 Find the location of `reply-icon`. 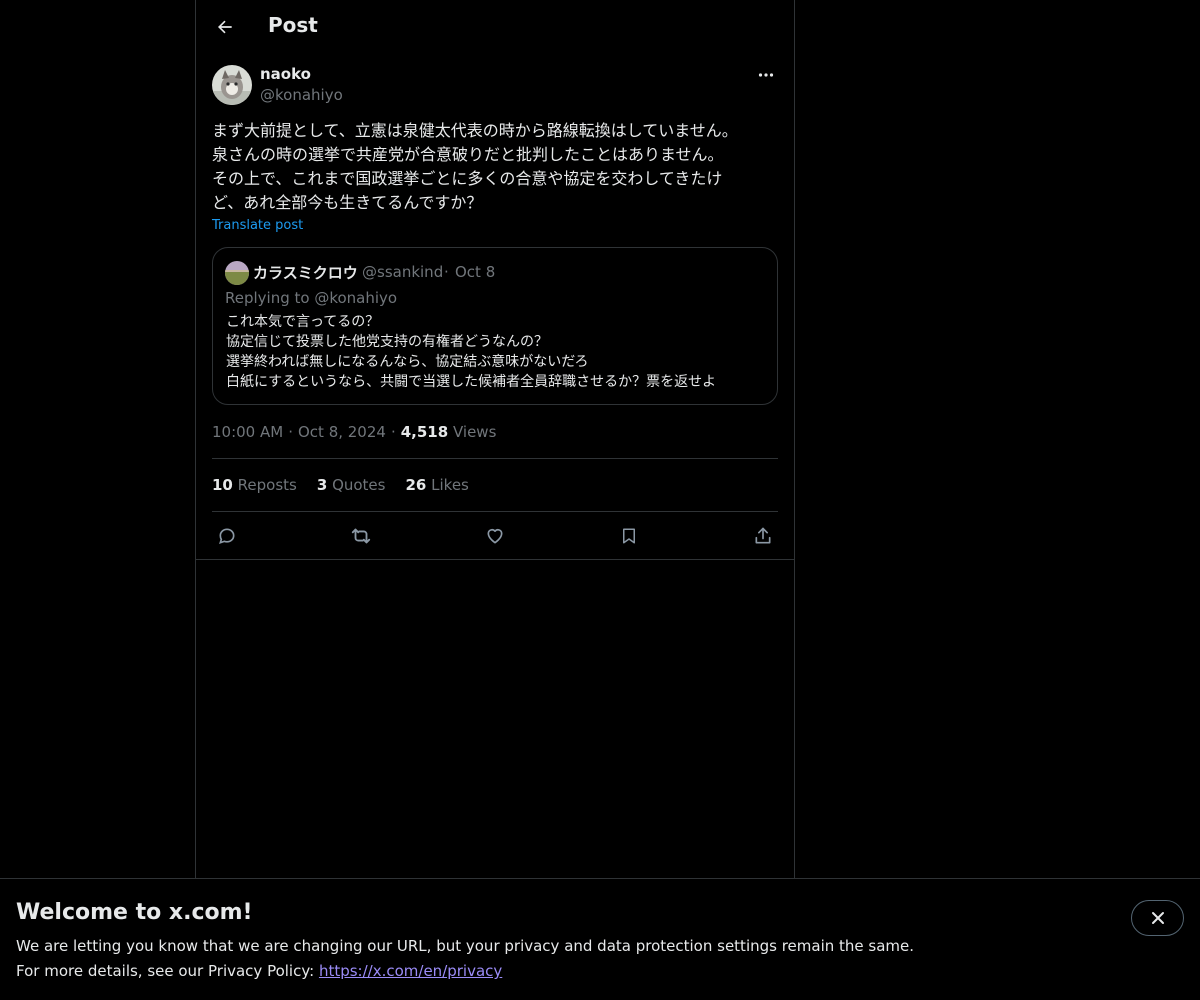

reply-icon is located at coordinates (227, 536).